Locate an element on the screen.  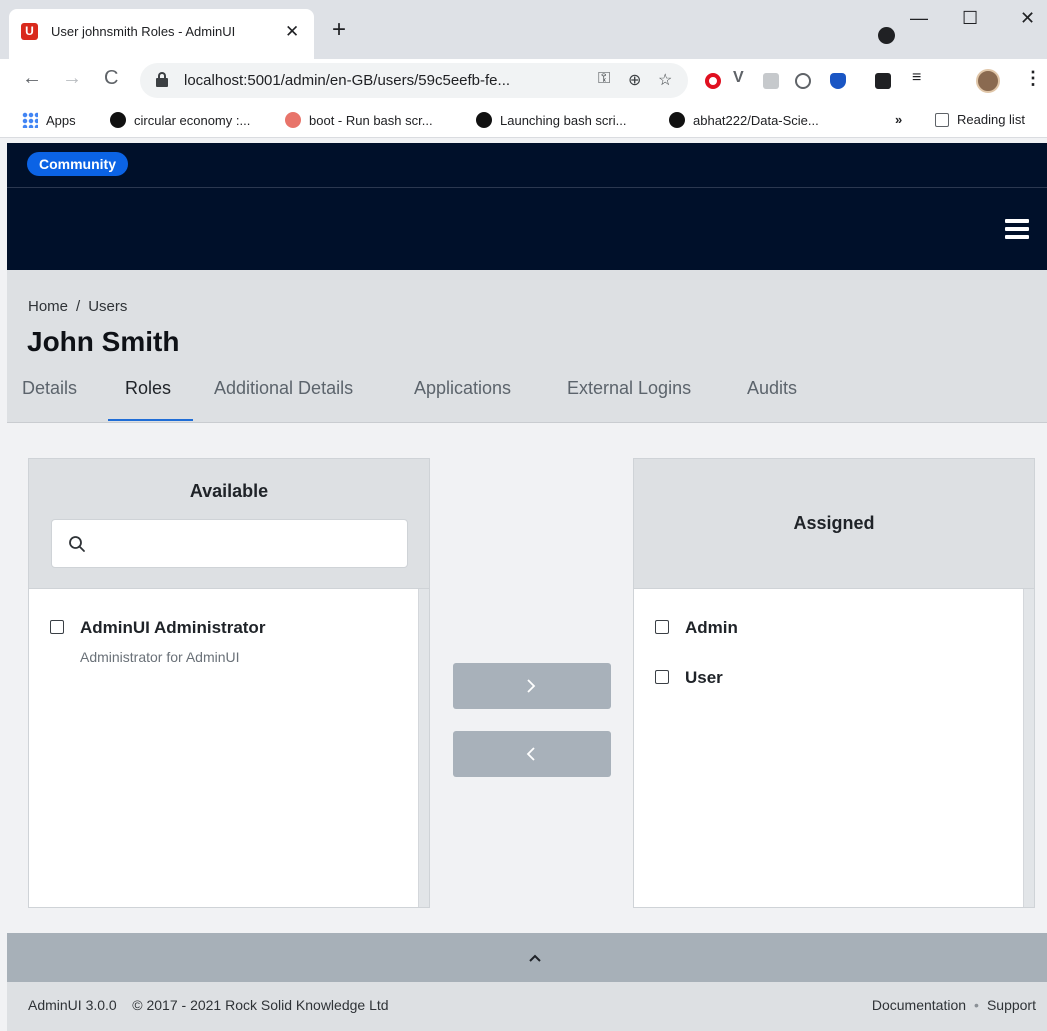
assigned-title: Assigned is located at coordinates (834, 523).